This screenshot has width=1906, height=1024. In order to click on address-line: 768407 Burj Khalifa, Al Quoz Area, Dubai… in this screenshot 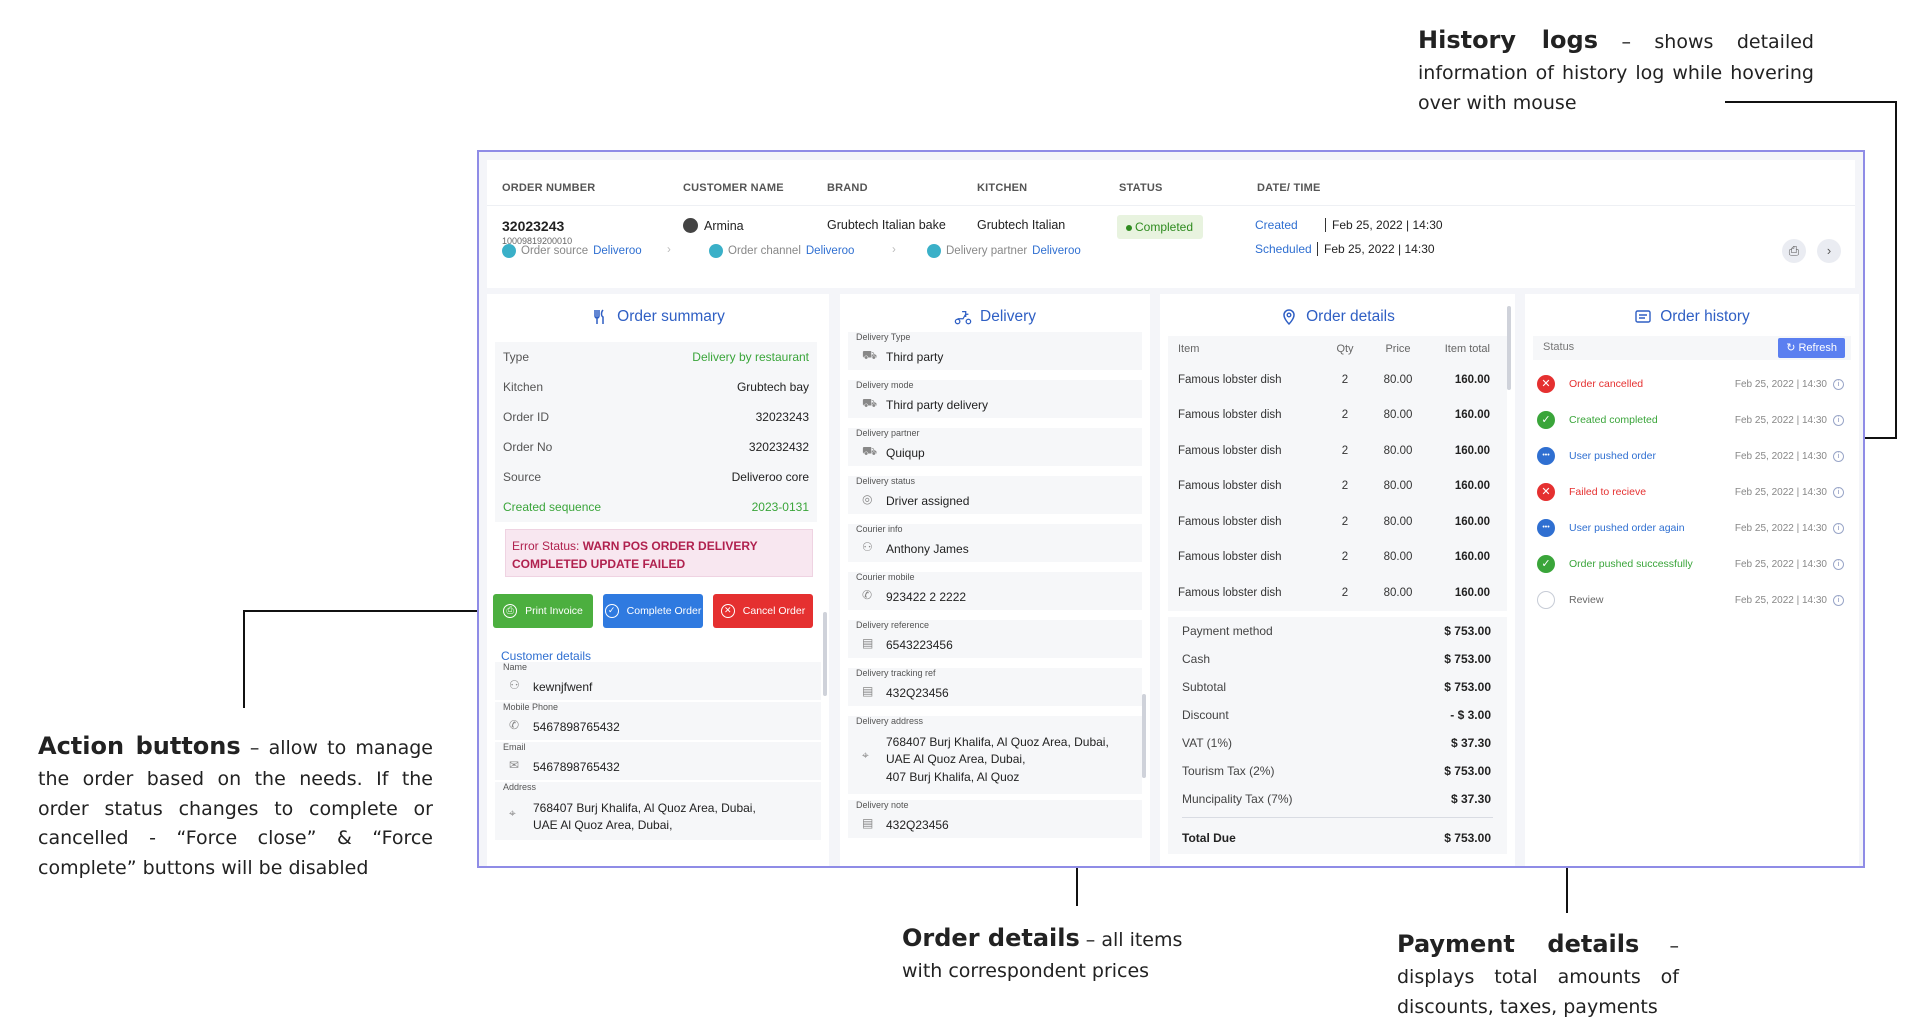, I will do `click(644, 808)`.